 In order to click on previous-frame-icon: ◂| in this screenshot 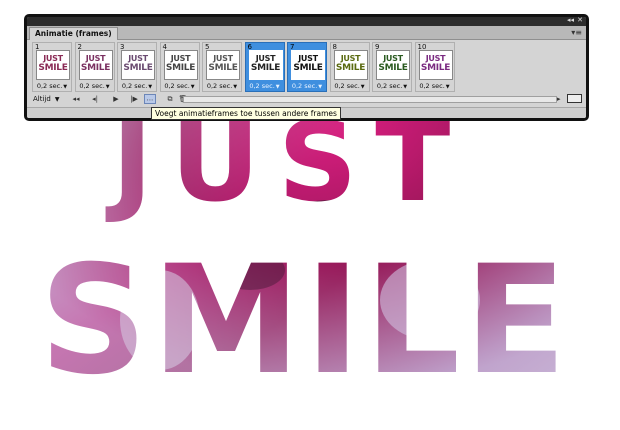, I will do `click(95, 99)`.